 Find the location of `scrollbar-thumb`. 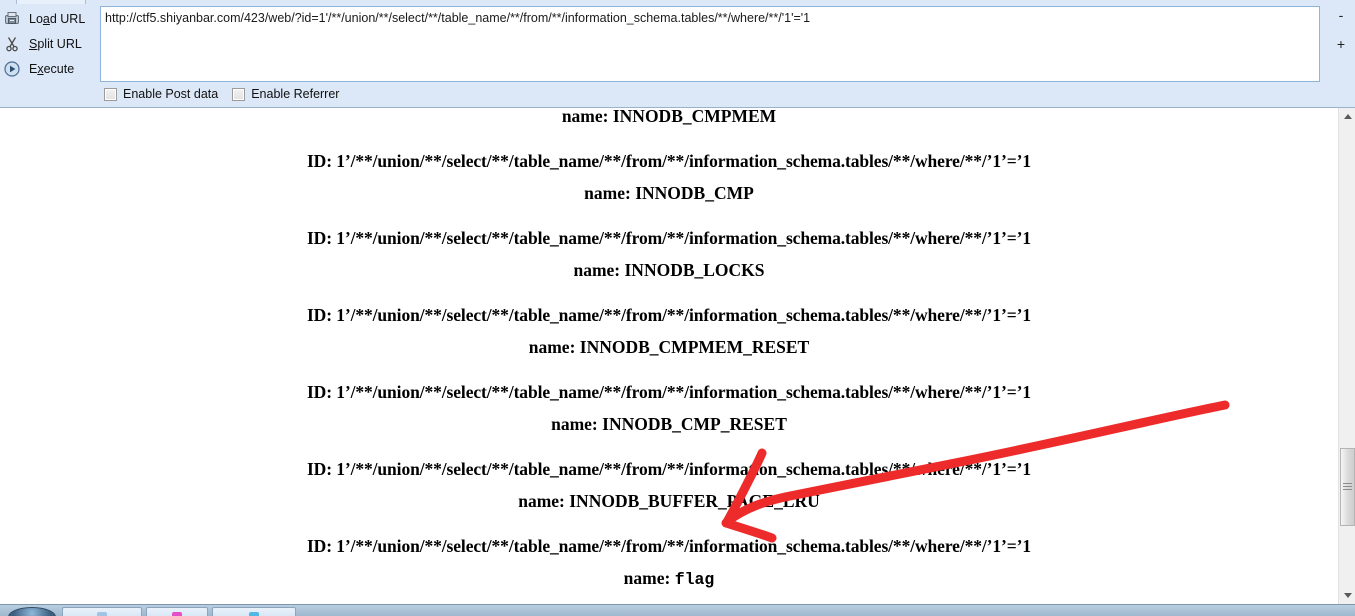

scrollbar-thumb is located at coordinates (1347, 486).